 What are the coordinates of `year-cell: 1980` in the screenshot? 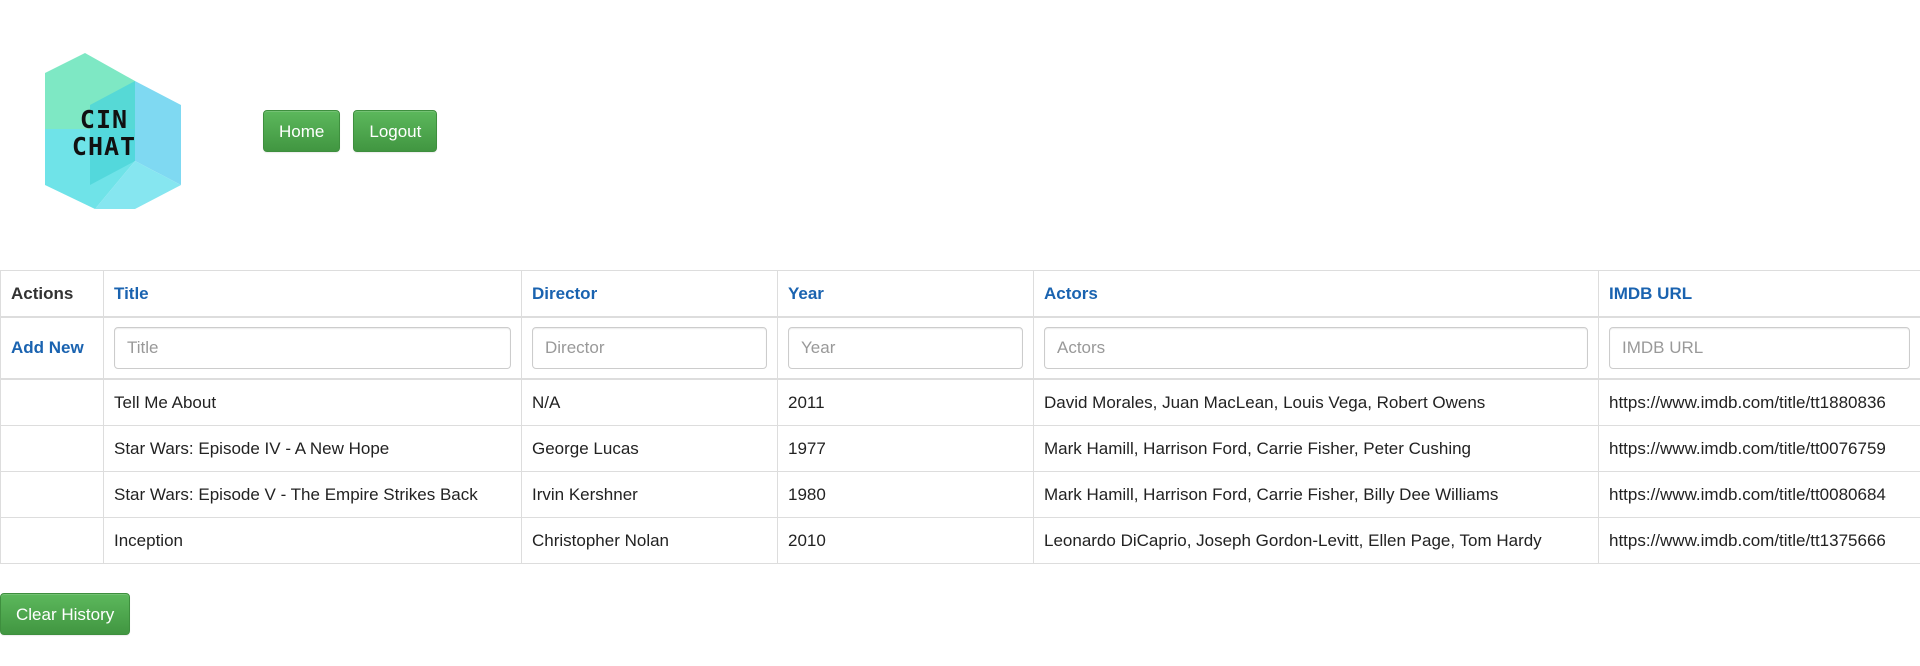 It's located at (905, 494).